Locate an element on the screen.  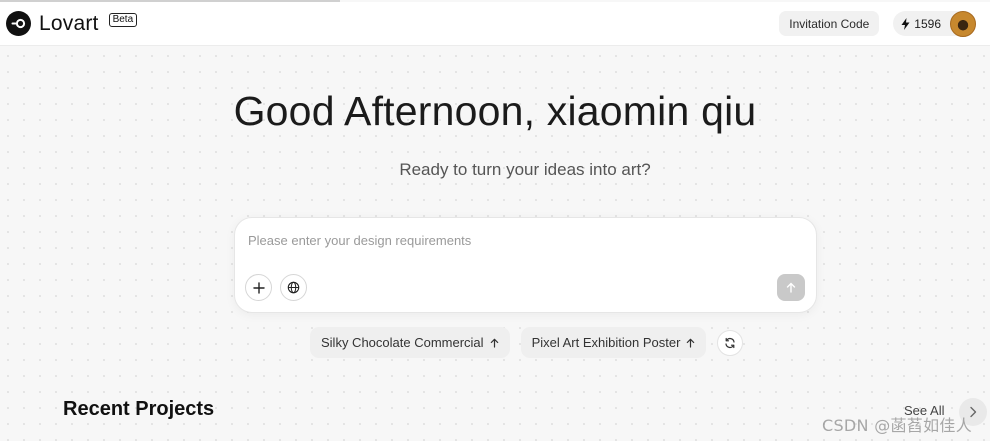
brand-name: Lovart is located at coordinates (69, 23).